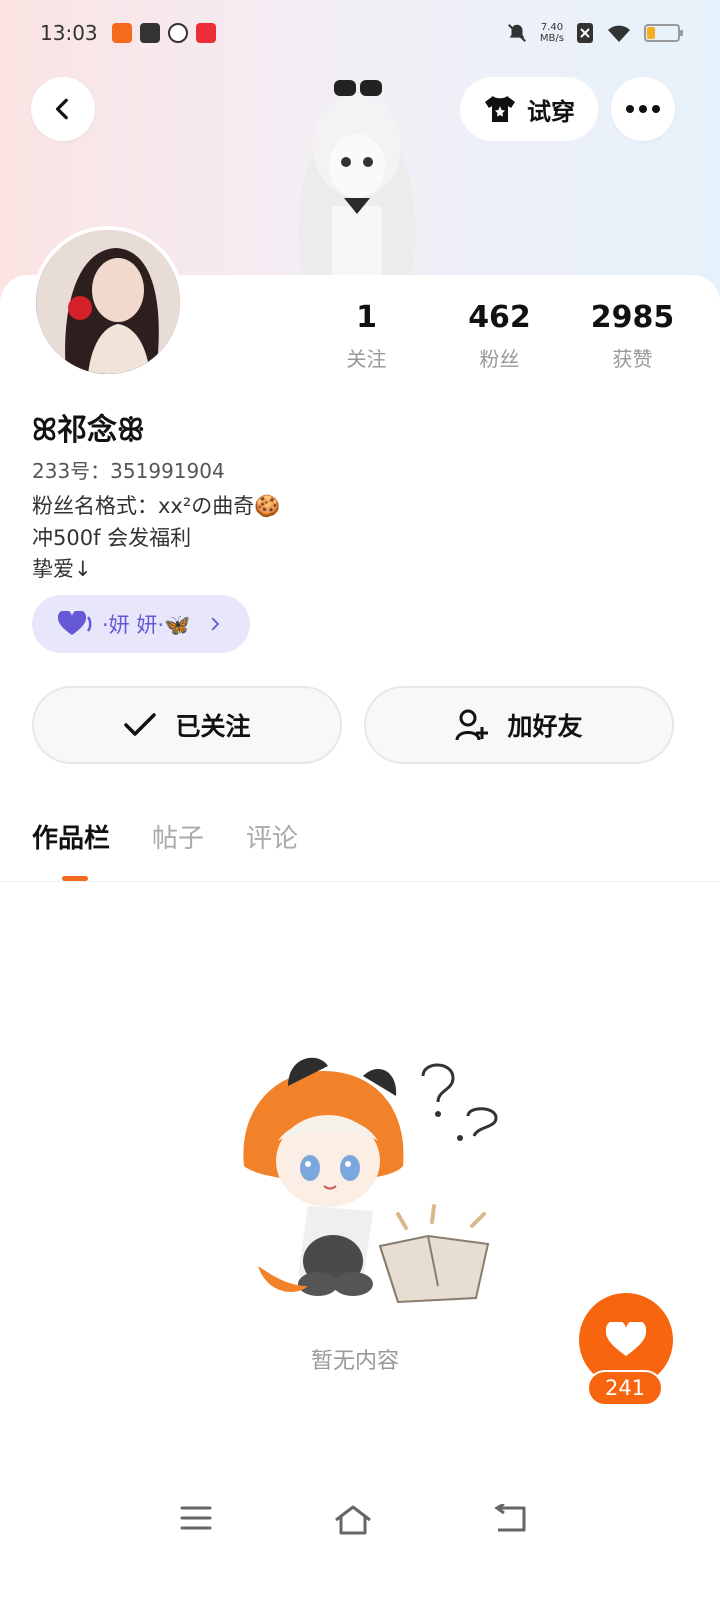  I want to click on stat-label: 粉丝, so click(499, 359).